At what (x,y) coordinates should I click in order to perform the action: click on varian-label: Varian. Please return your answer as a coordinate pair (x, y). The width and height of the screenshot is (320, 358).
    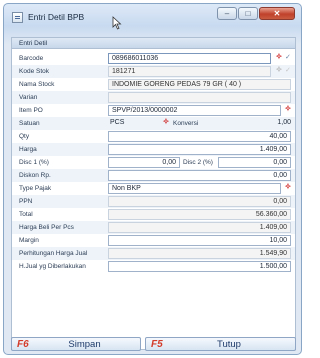
    Looking at the image, I should click on (28, 97).